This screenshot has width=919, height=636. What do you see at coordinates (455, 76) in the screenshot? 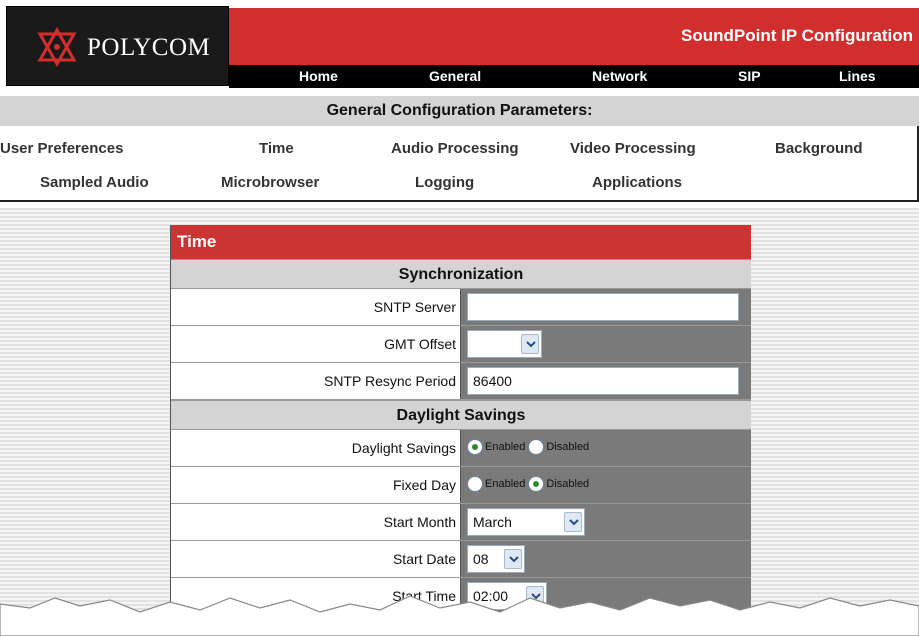
I see `nav-general: General` at bounding box center [455, 76].